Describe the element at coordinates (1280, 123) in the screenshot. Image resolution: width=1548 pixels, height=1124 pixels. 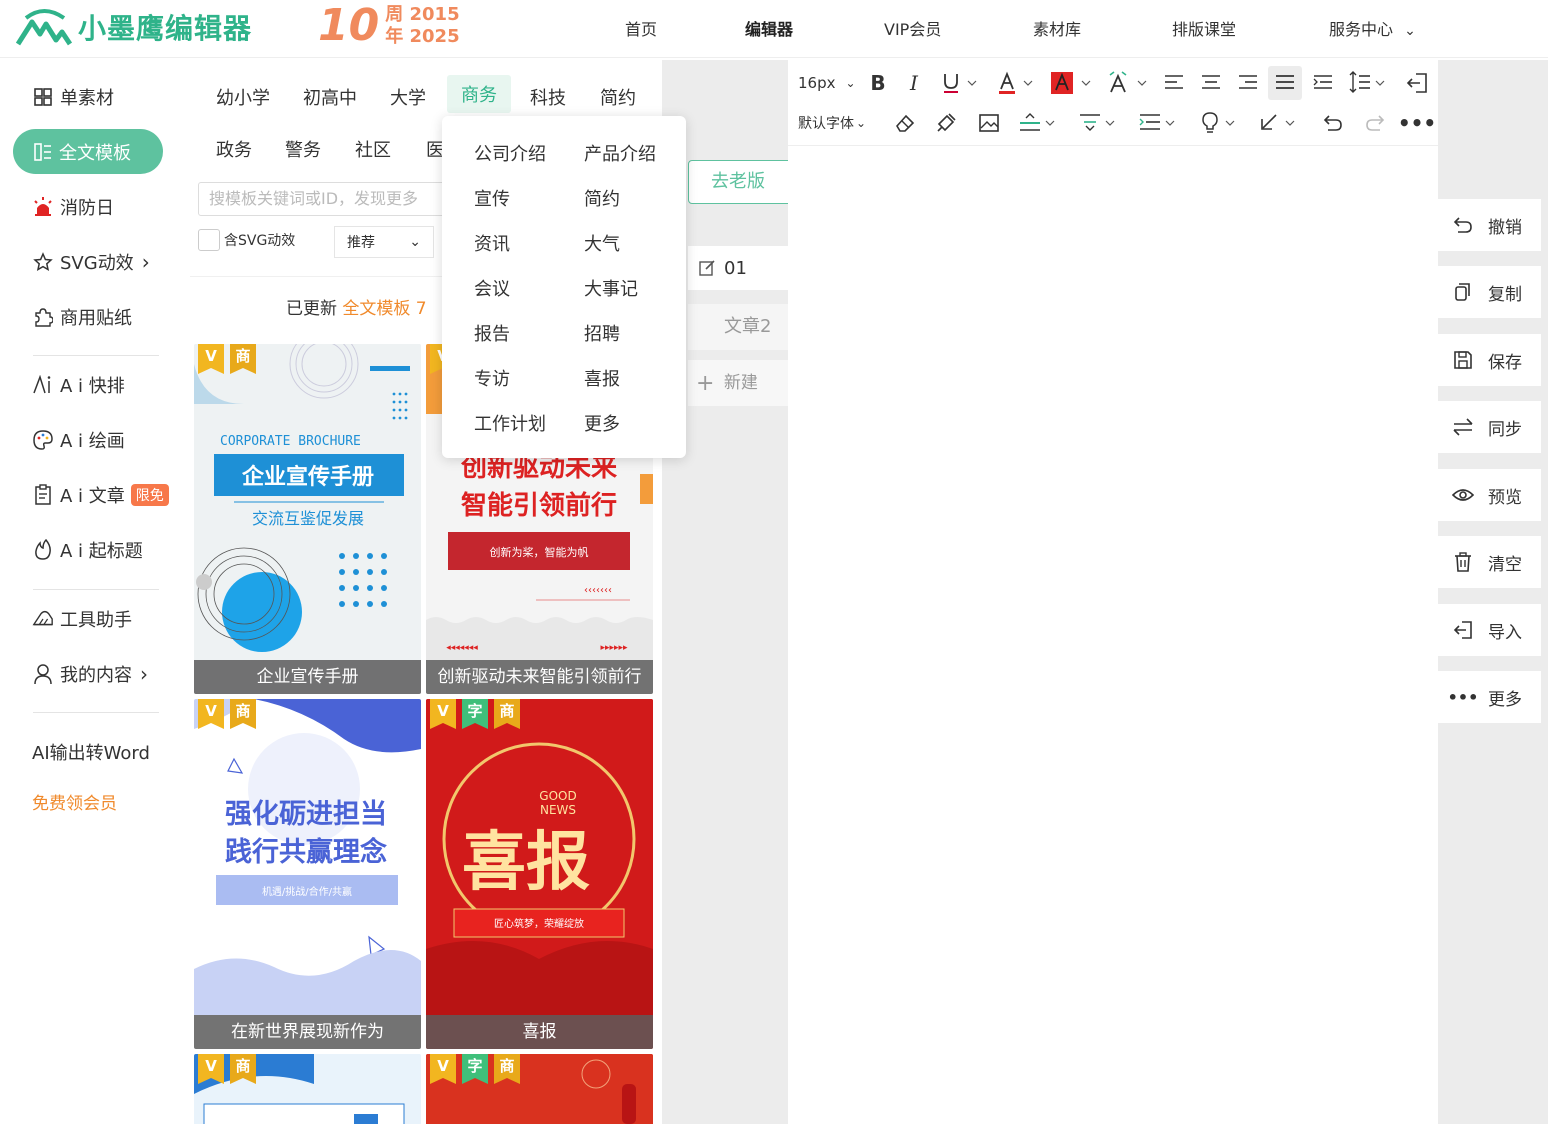
I see `arrow-tool-icon` at that location.